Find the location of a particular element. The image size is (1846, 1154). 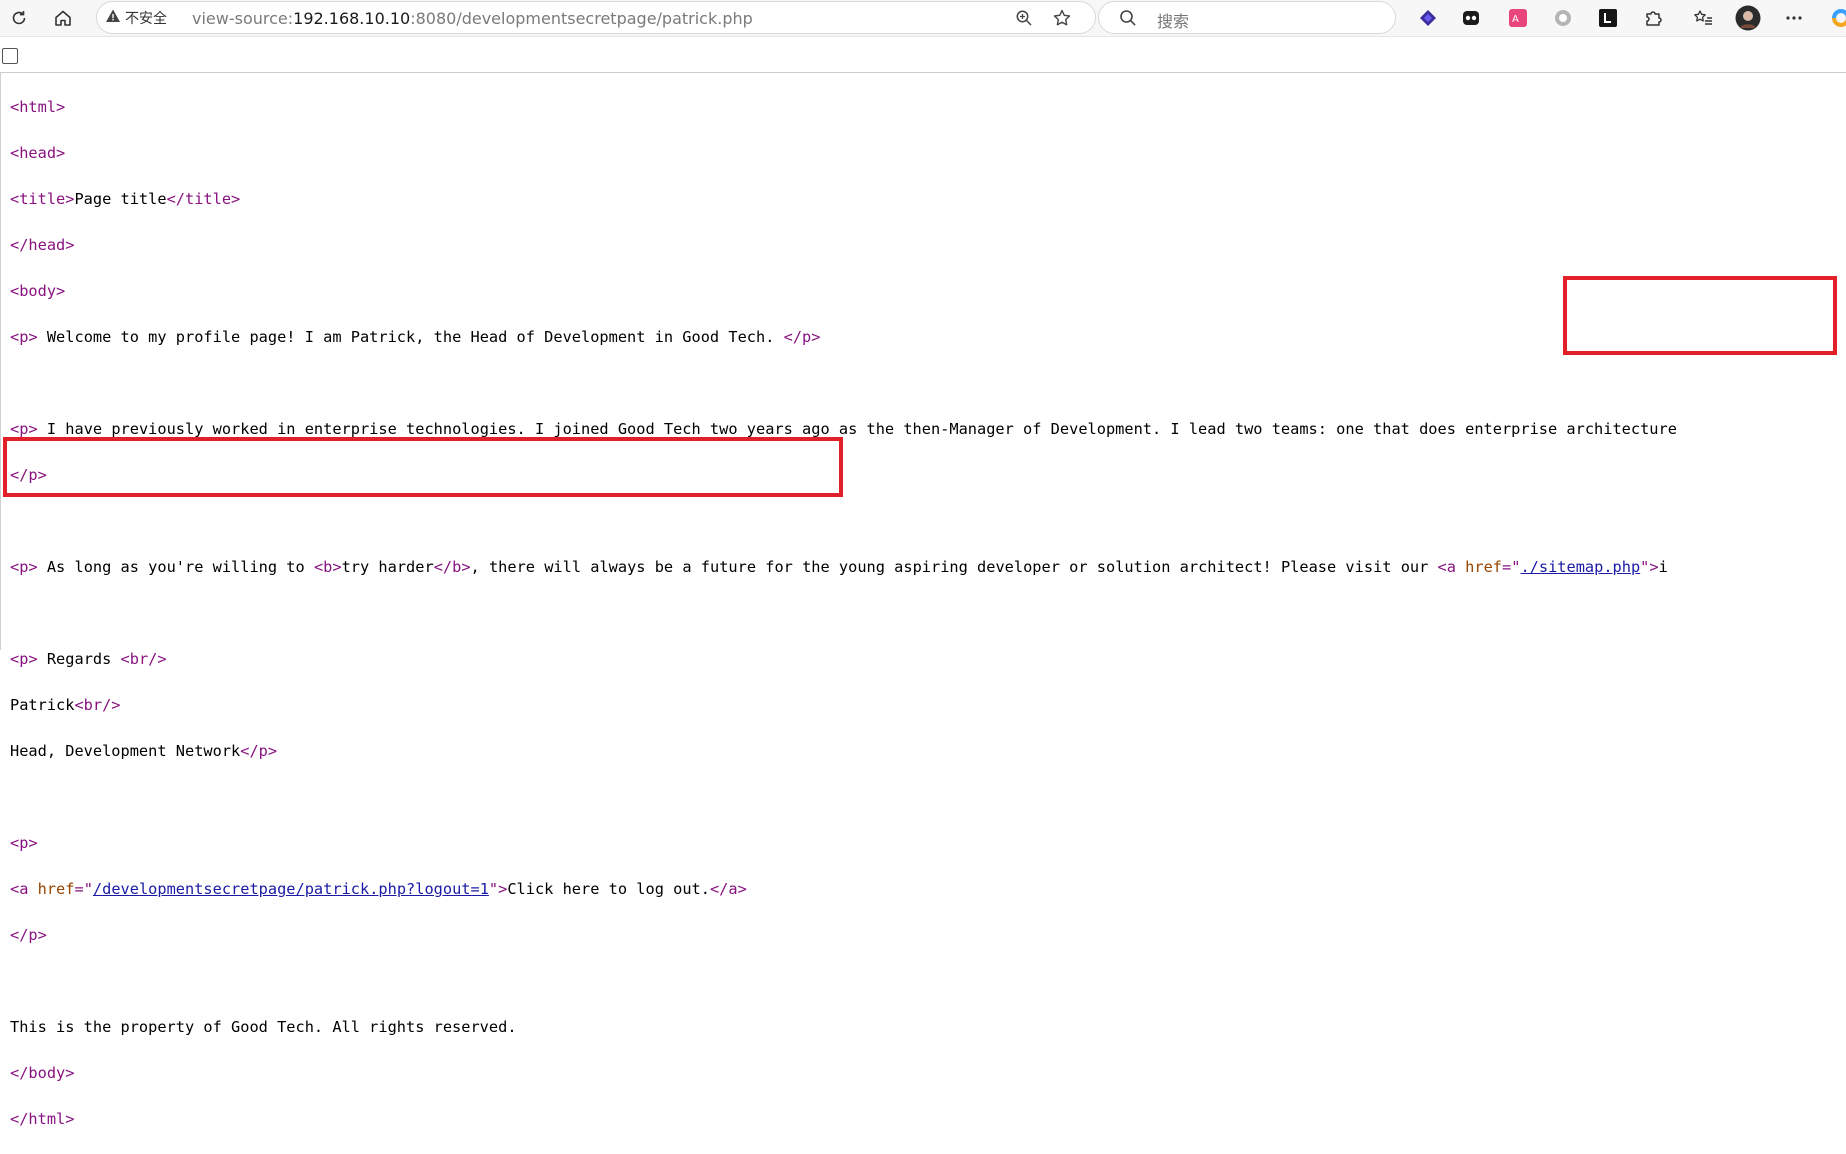

url-prefix: view-source: is located at coordinates (243, 18).